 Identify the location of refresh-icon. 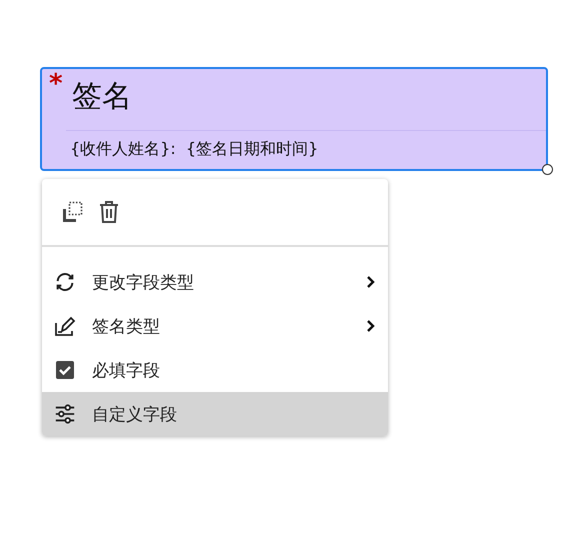
(65, 282).